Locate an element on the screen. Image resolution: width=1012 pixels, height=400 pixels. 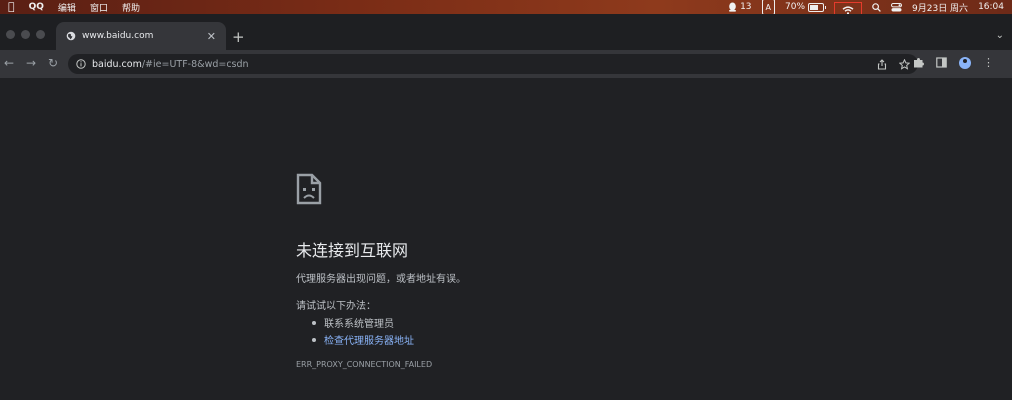
qq-penguin-icon is located at coordinates (733, 7).